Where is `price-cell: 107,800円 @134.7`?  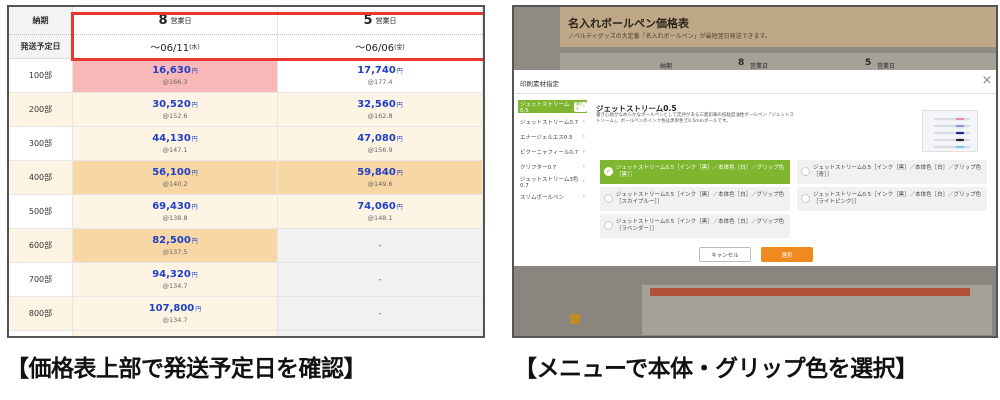
price-cell: 107,800円 @134.7 is located at coordinates (175, 313).